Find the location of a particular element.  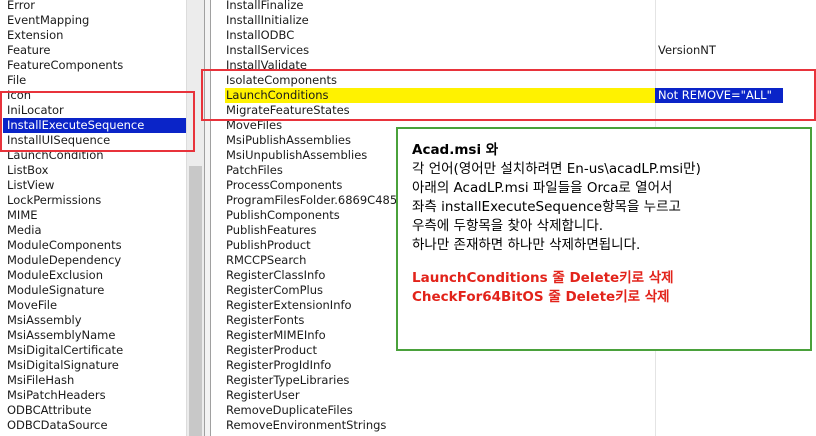

table-list-item: LockPermissions is located at coordinates (96, 200).